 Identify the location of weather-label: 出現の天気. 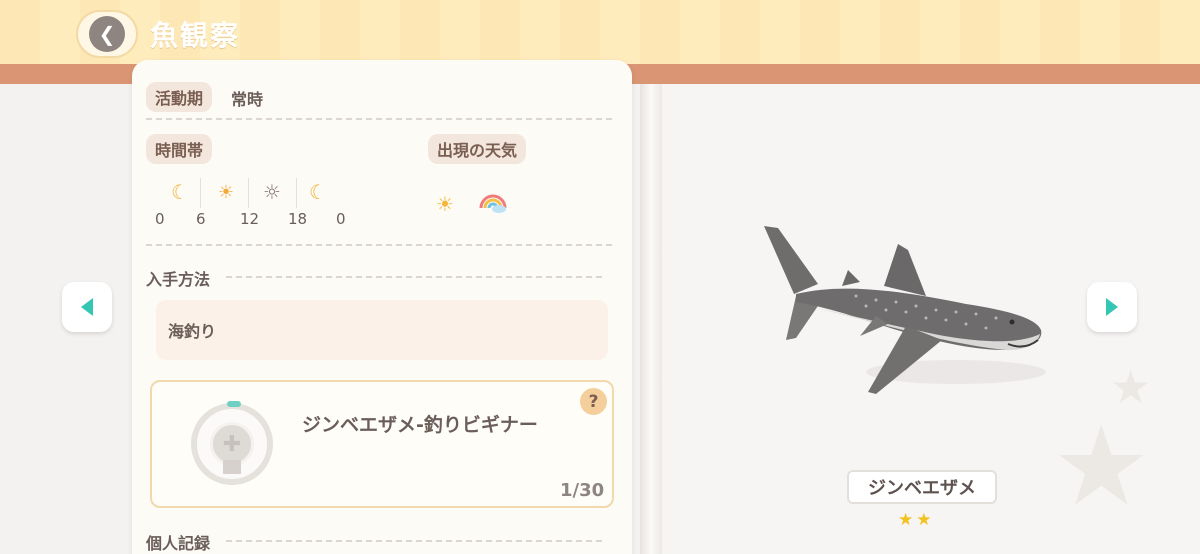
(477, 149).